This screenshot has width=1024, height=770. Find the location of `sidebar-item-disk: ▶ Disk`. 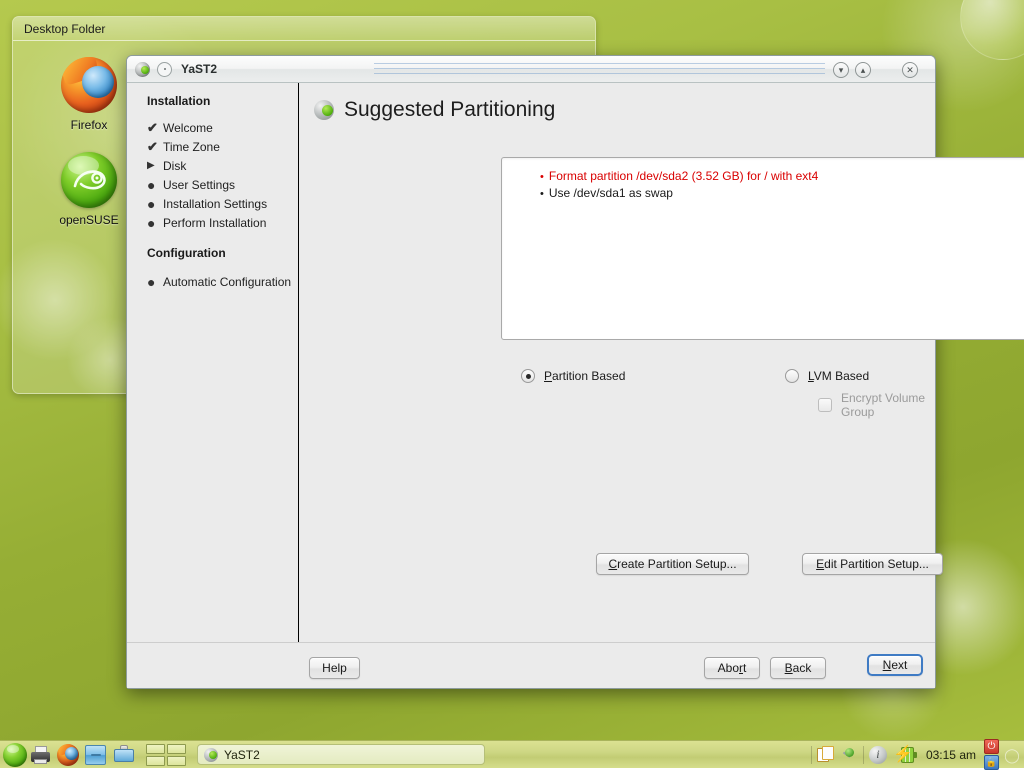

sidebar-item-disk: ▶ Disk is located at coordinates (222, 165).